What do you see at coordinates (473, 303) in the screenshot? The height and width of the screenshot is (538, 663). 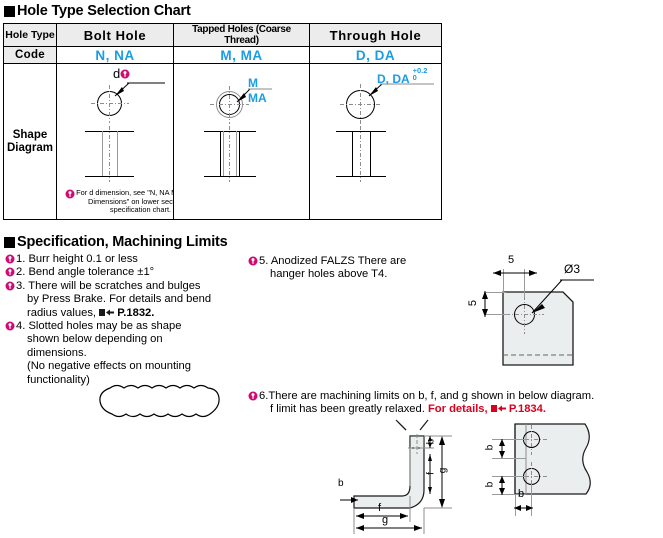 I see `hanger-dim-left-label: 5` at bounding box center [473, 303].